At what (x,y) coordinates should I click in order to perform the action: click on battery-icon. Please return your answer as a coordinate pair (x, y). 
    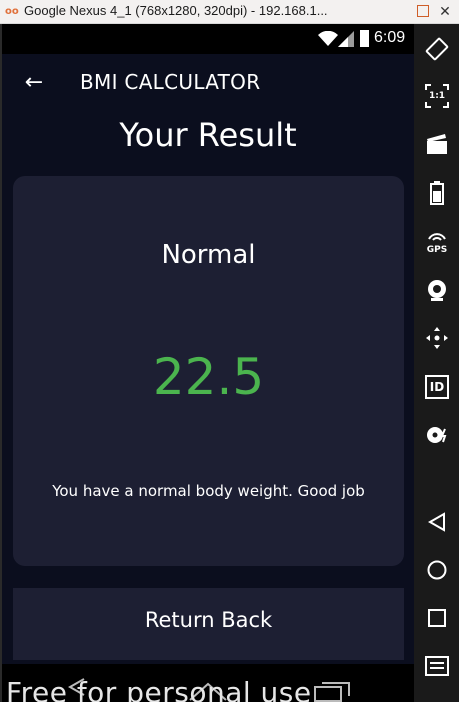
    Looking at the image, I should click on (437, 193).